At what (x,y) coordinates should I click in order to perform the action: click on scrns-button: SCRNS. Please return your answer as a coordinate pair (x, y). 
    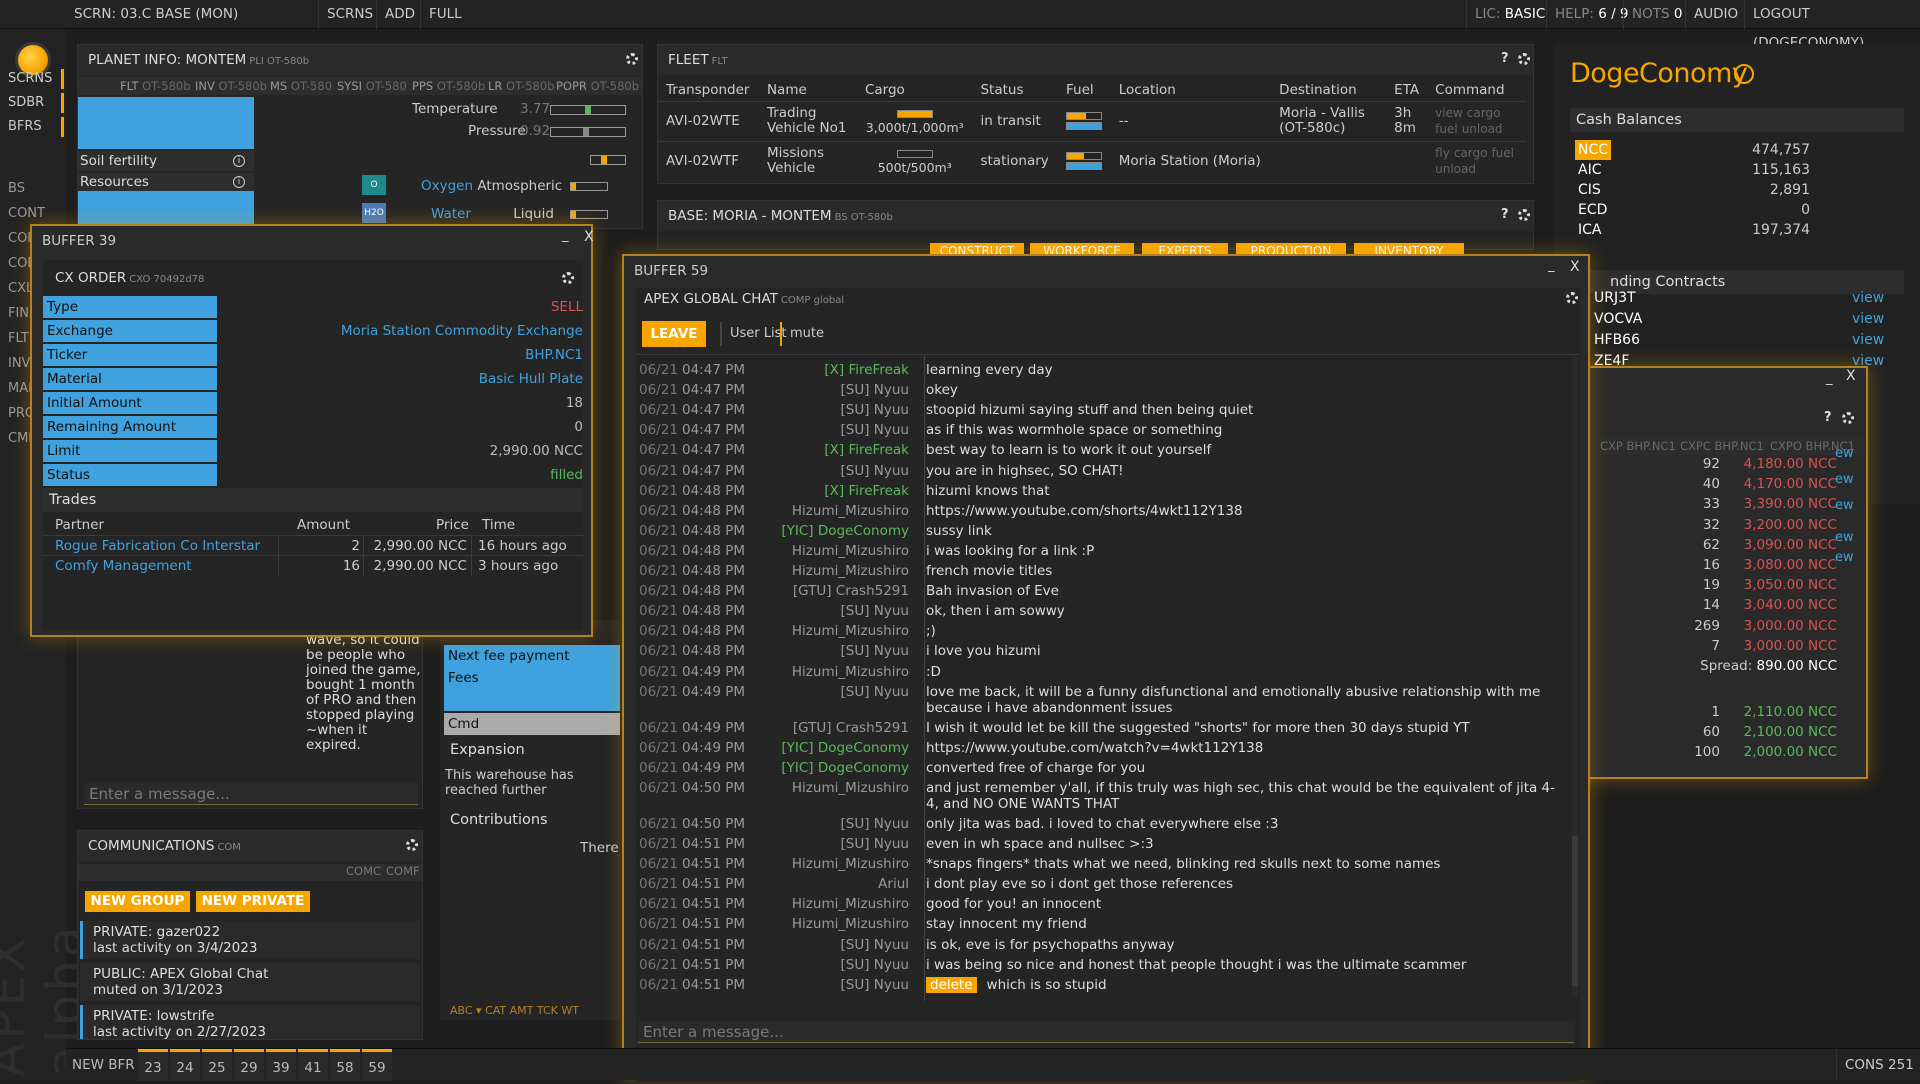
    Looking at the image, I should click on (349, 14).